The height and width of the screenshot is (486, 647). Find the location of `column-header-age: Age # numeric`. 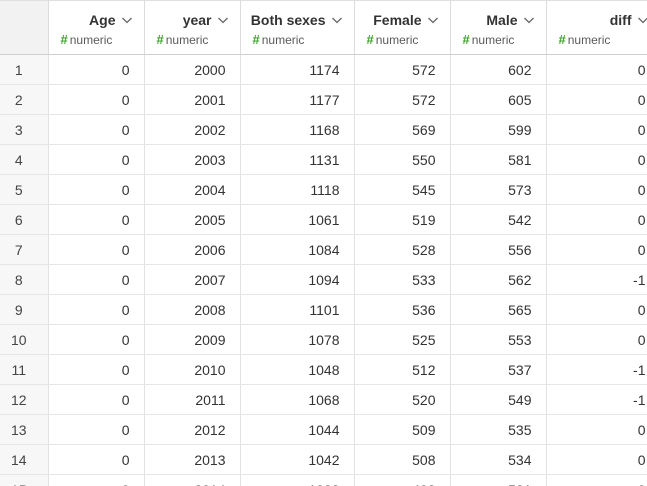

column-header-age: Age # numeric is located at coordinates (96, 27).